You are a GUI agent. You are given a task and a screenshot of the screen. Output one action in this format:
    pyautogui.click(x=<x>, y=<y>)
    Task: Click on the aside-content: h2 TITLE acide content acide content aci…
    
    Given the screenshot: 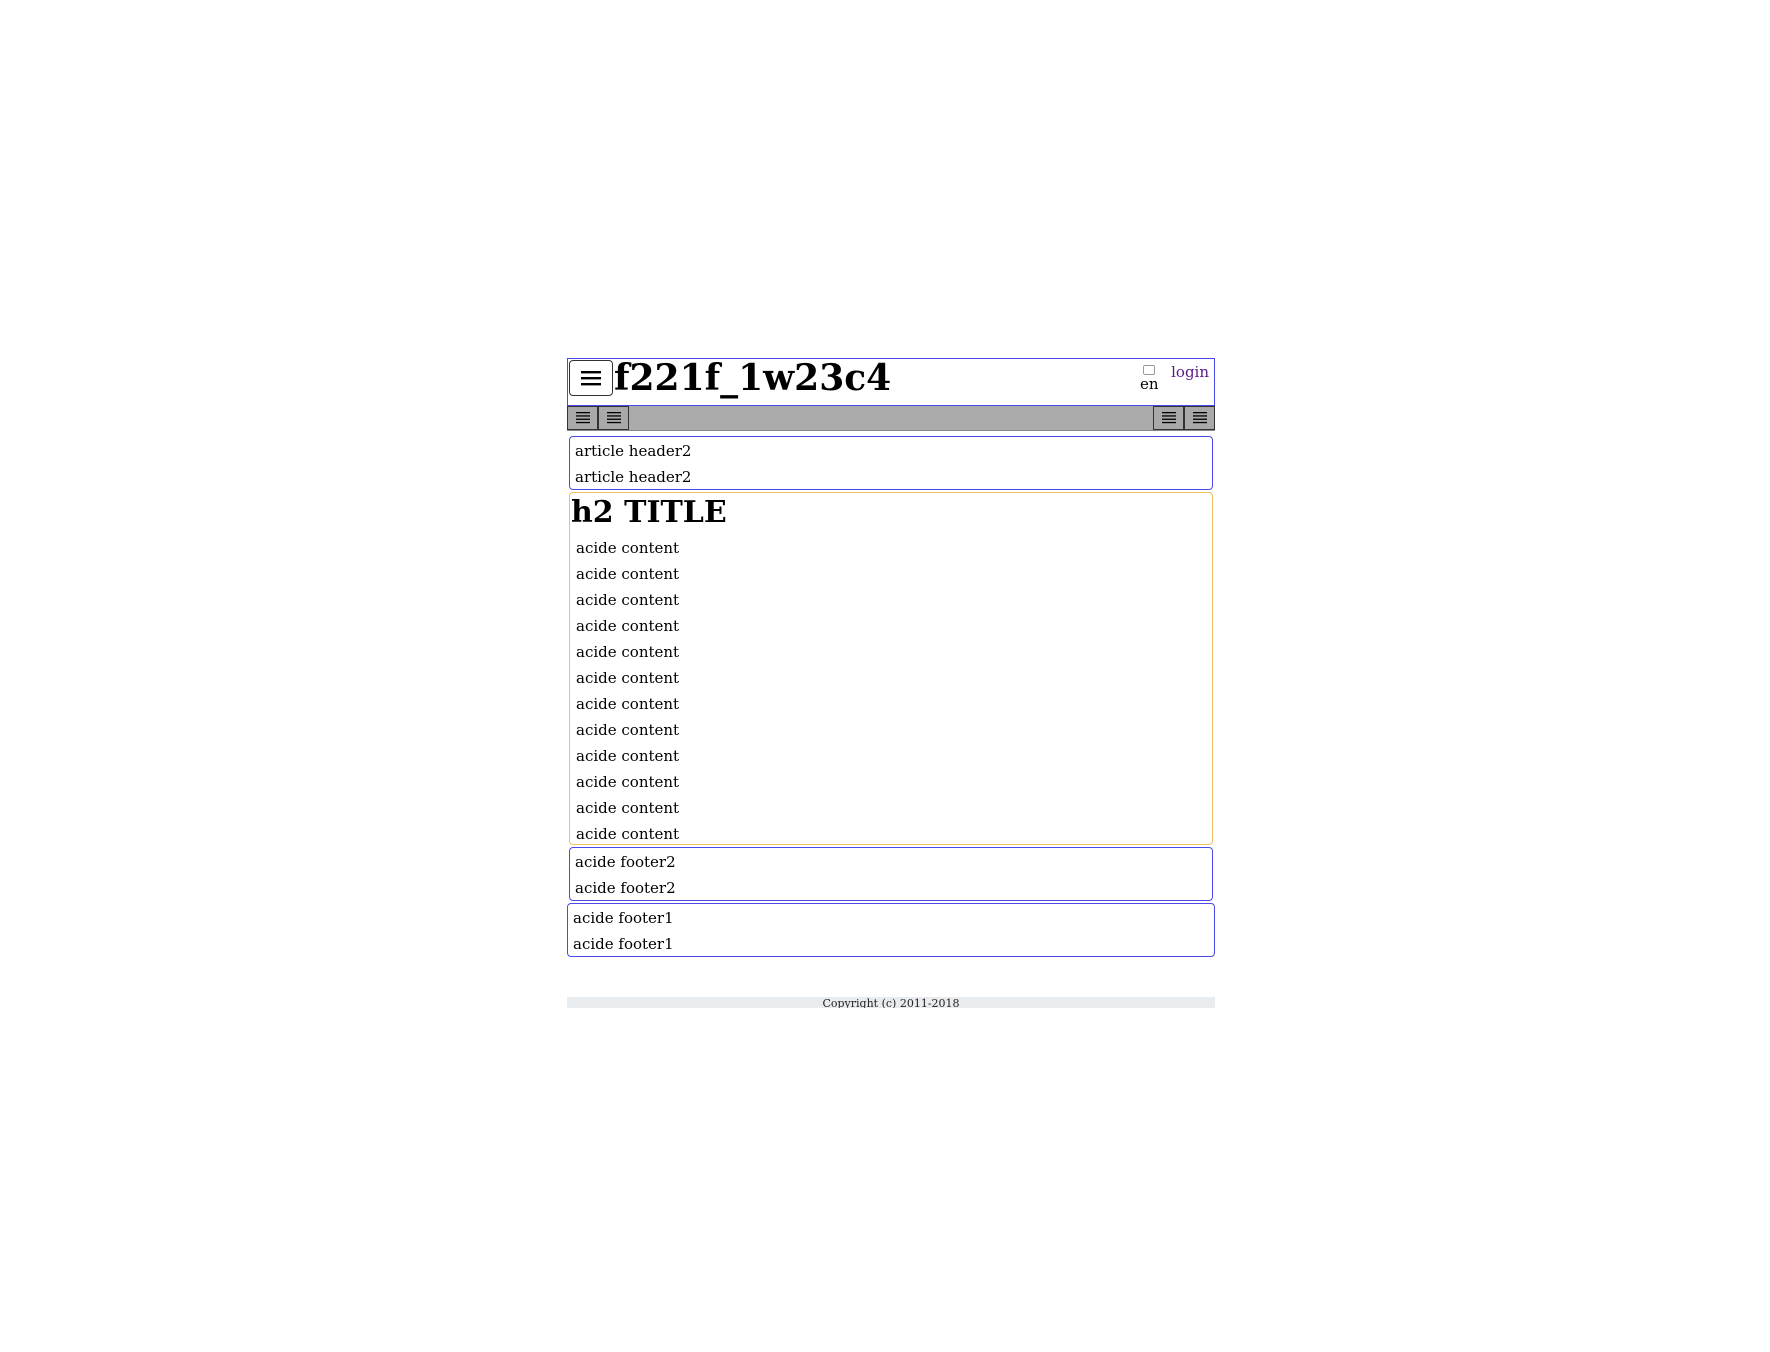 What is the action you would take?
    pyautogui.click(x=891, y=668)
    